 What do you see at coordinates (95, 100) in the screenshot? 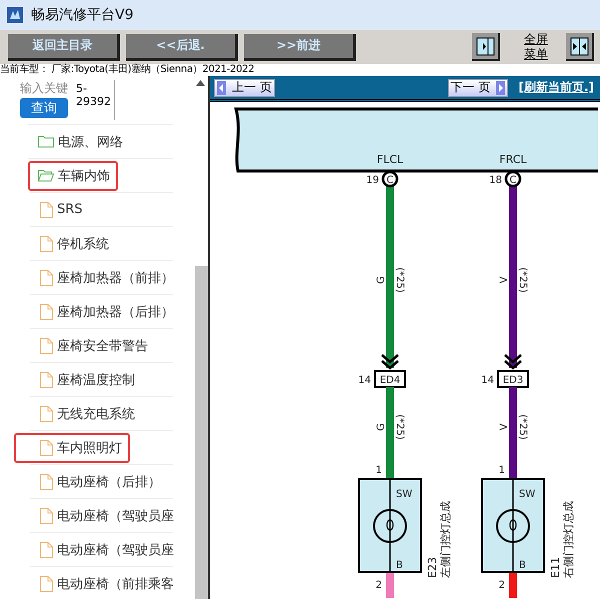
I see `search-field: 5-29392` at bounding box center [95, 100].